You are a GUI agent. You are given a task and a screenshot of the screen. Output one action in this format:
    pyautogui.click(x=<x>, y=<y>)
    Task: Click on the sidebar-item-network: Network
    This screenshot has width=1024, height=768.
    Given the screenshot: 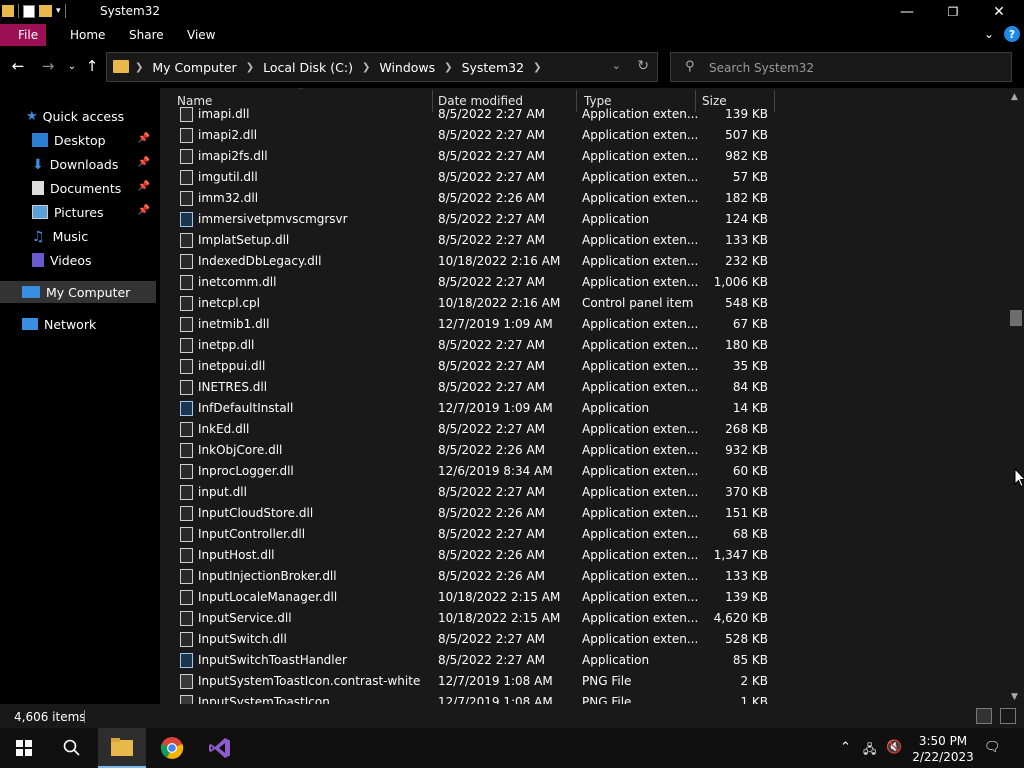 What is the action you would take?
    pyautogui.click(x=78, y=324)
    